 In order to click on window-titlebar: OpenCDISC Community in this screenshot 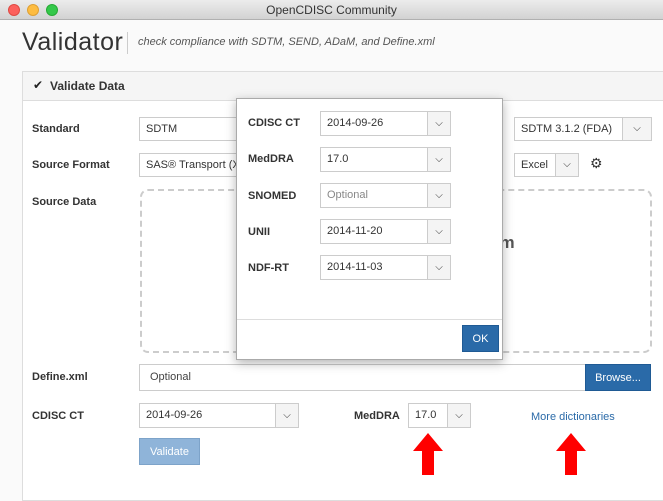, I will do `click(331, 10)`.